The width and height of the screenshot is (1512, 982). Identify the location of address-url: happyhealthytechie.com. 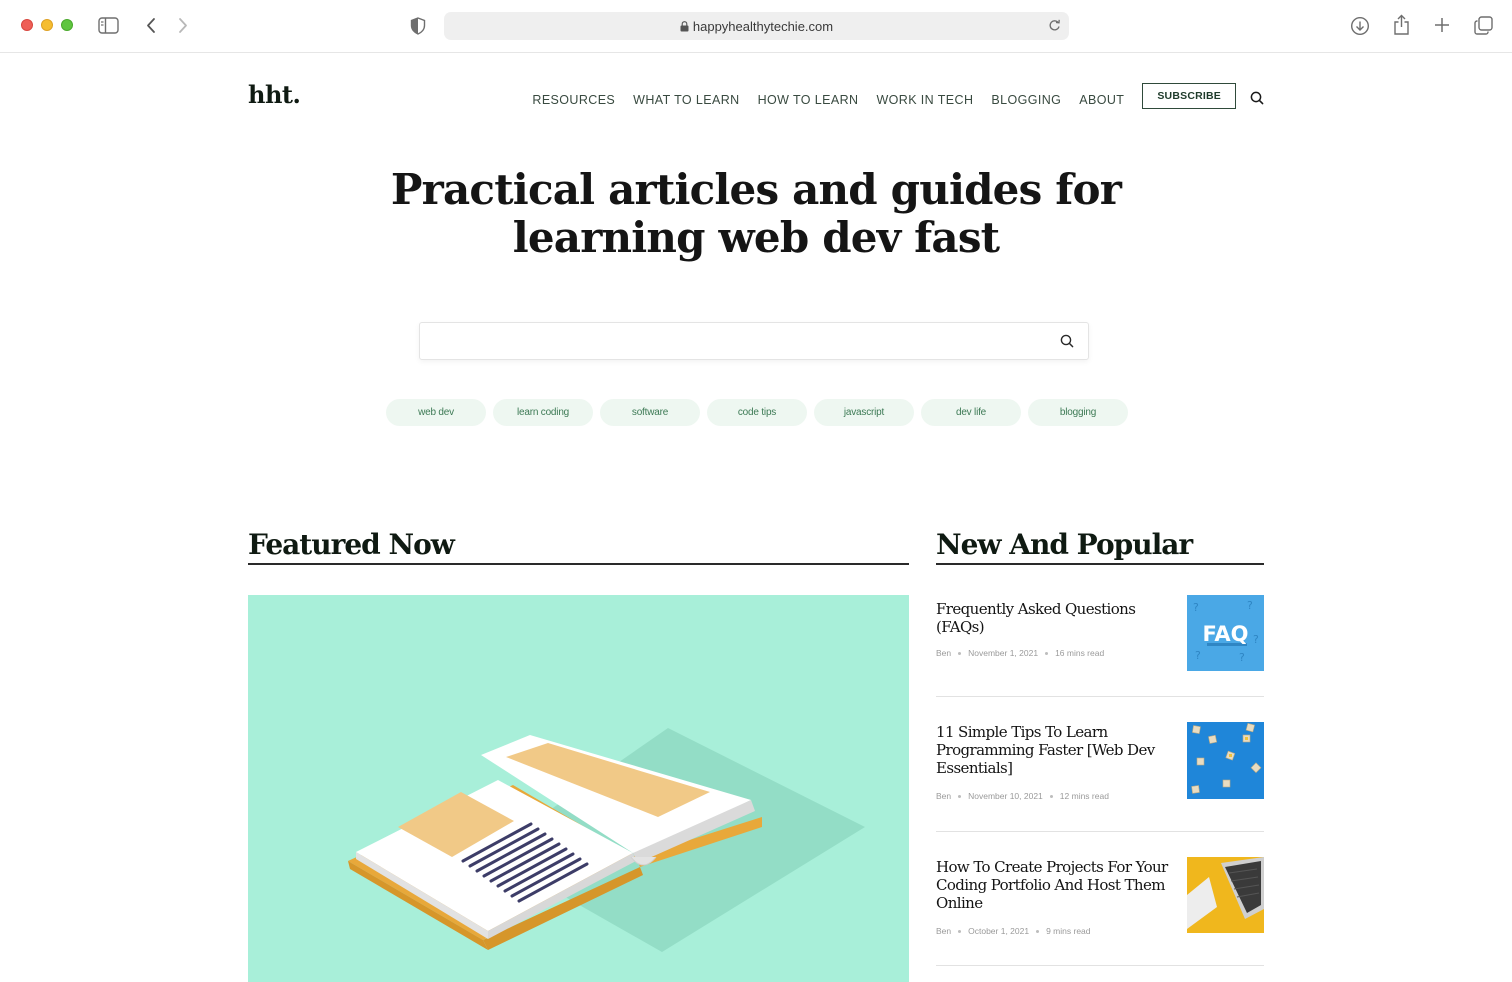
(763, 26).